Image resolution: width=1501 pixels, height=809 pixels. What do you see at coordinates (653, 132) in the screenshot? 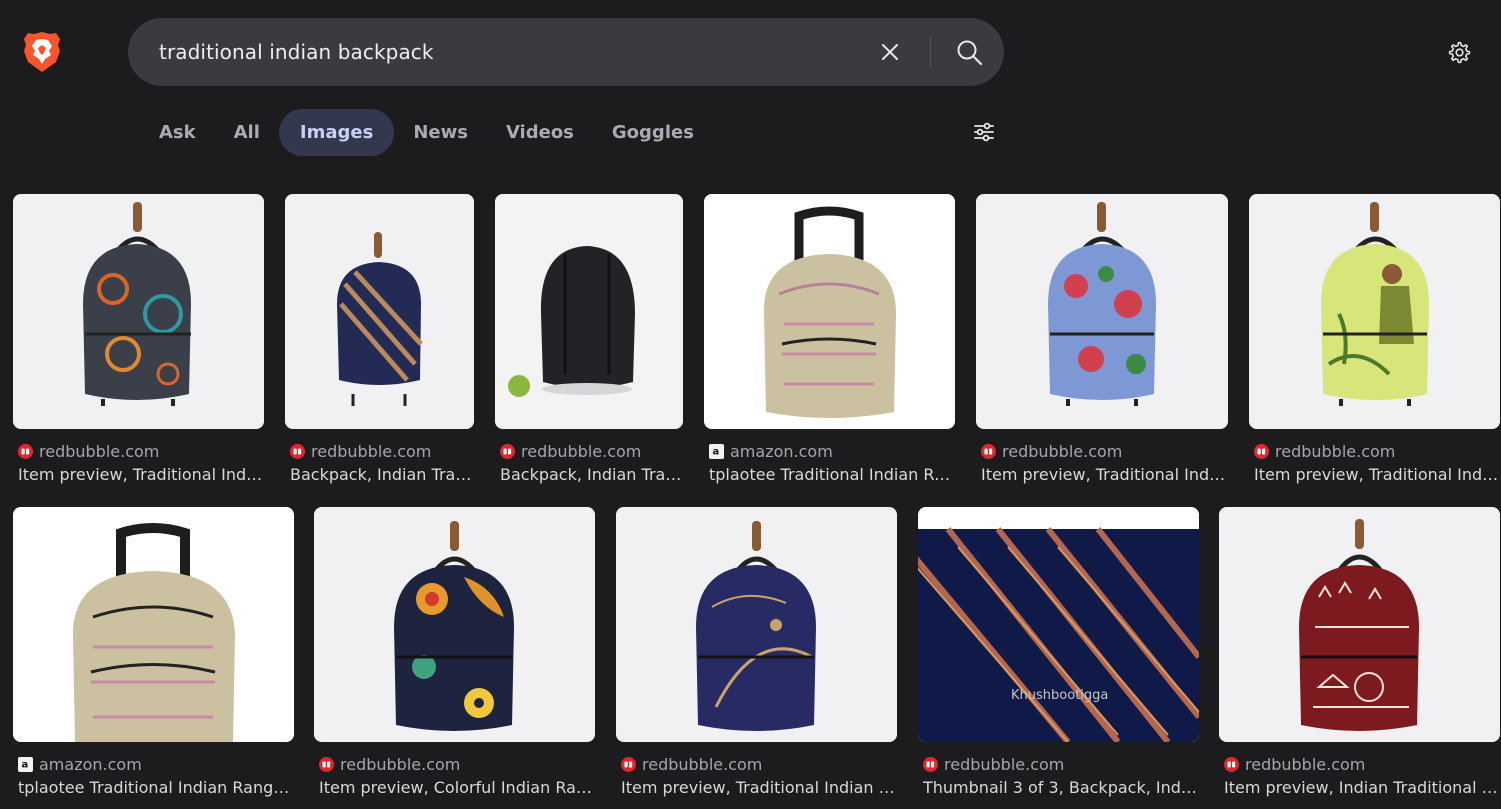
I see `tab-goggles: Goggles` at bounding box center [653, 132].